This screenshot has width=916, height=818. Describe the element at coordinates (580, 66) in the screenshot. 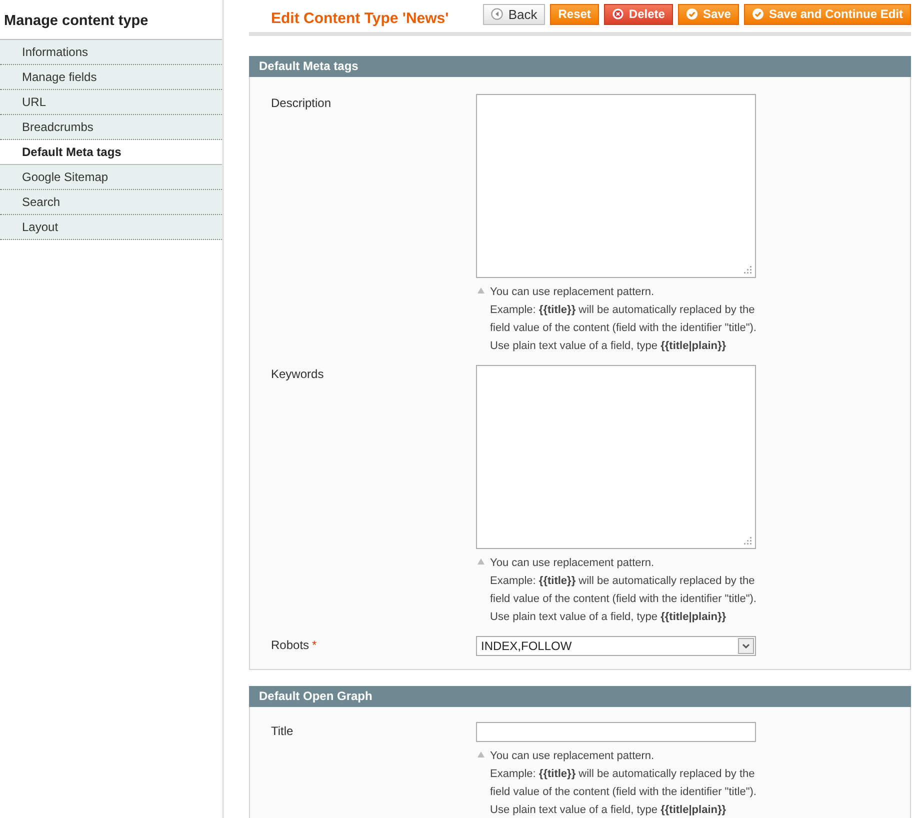

I see `section-header: Default Meta tags` at that location.